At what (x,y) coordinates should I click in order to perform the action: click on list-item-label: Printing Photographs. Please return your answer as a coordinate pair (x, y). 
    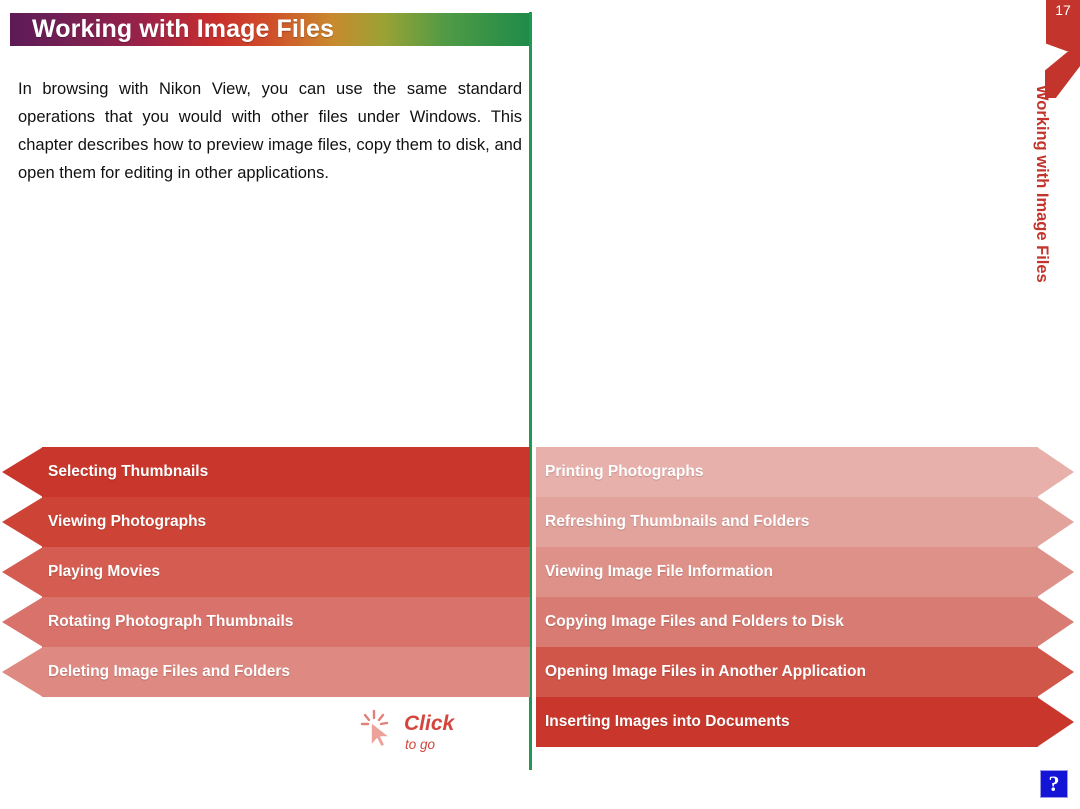
    Looking at the image, I should click on (624, 472).